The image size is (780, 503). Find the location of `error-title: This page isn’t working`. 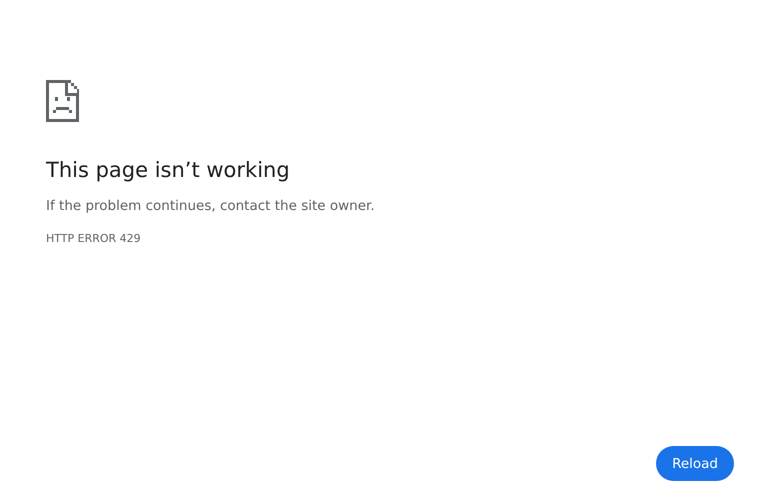

error-title: This page isn’t working is located at coordinates (168, 170).